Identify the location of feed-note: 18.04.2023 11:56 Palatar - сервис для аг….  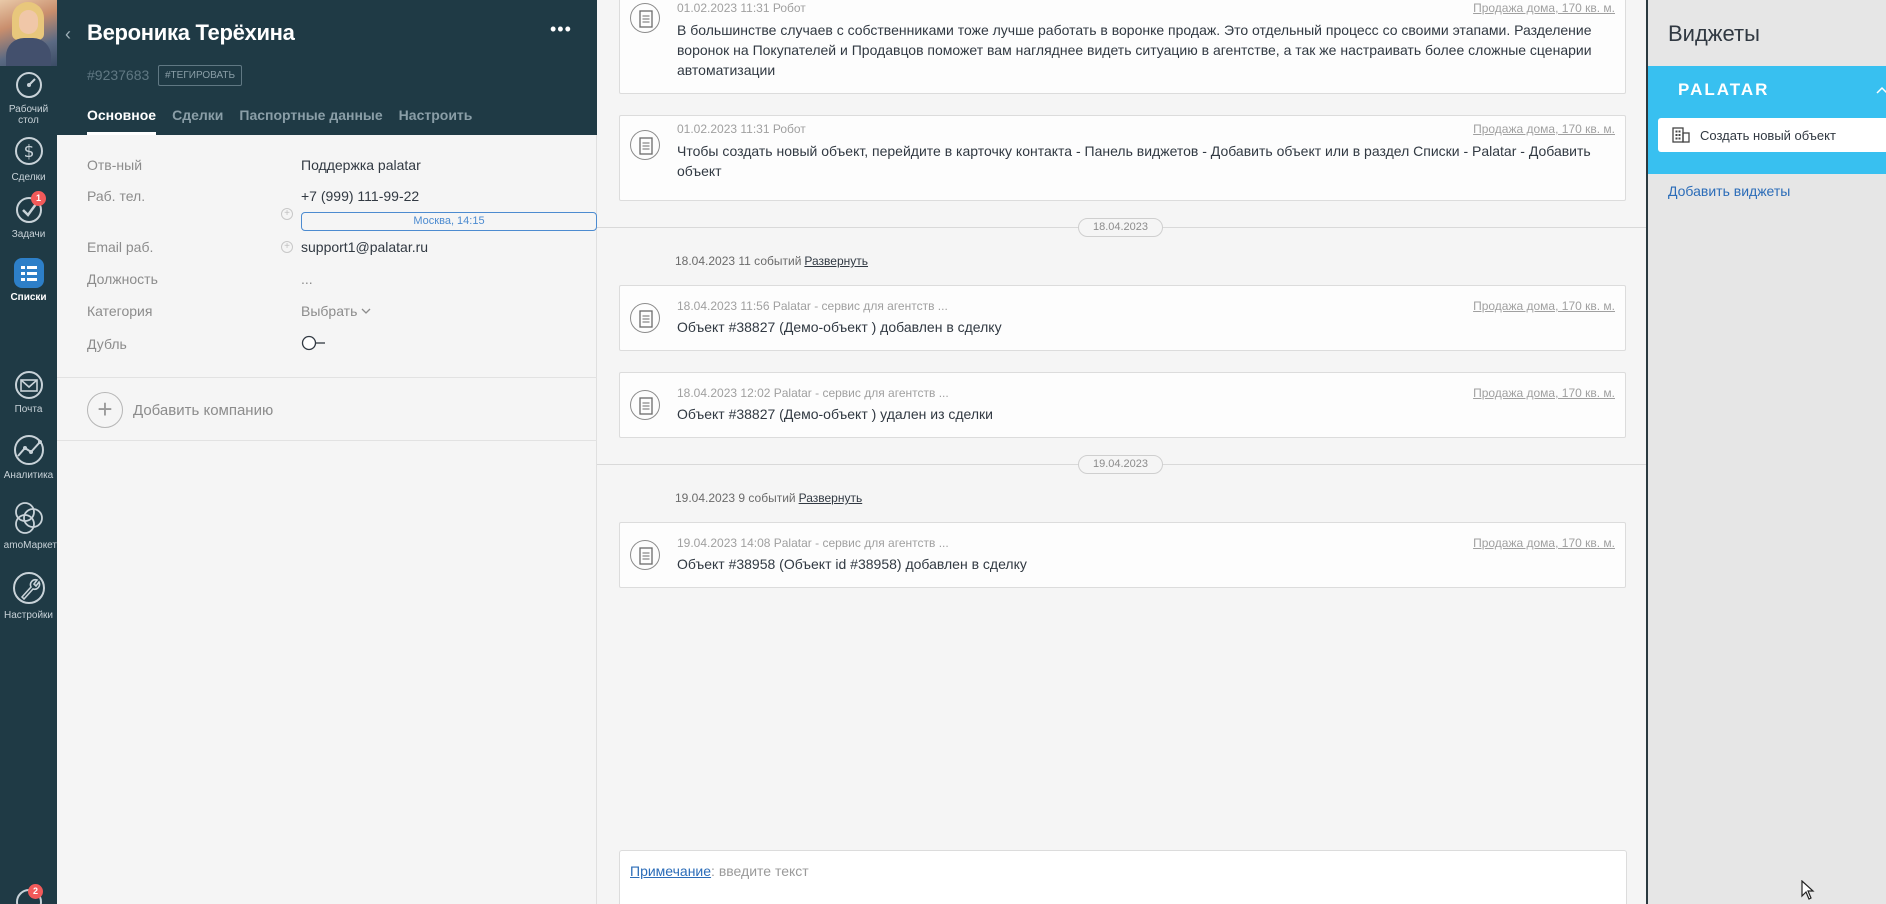
(1122, 318).